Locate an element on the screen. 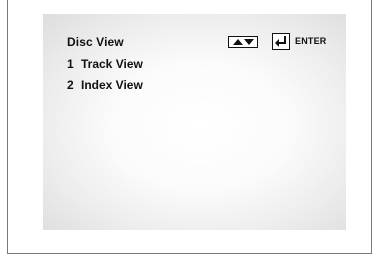 This screenshot has height=258, width=377. up-down-arrows-icon is located at coordinates (243, 42).